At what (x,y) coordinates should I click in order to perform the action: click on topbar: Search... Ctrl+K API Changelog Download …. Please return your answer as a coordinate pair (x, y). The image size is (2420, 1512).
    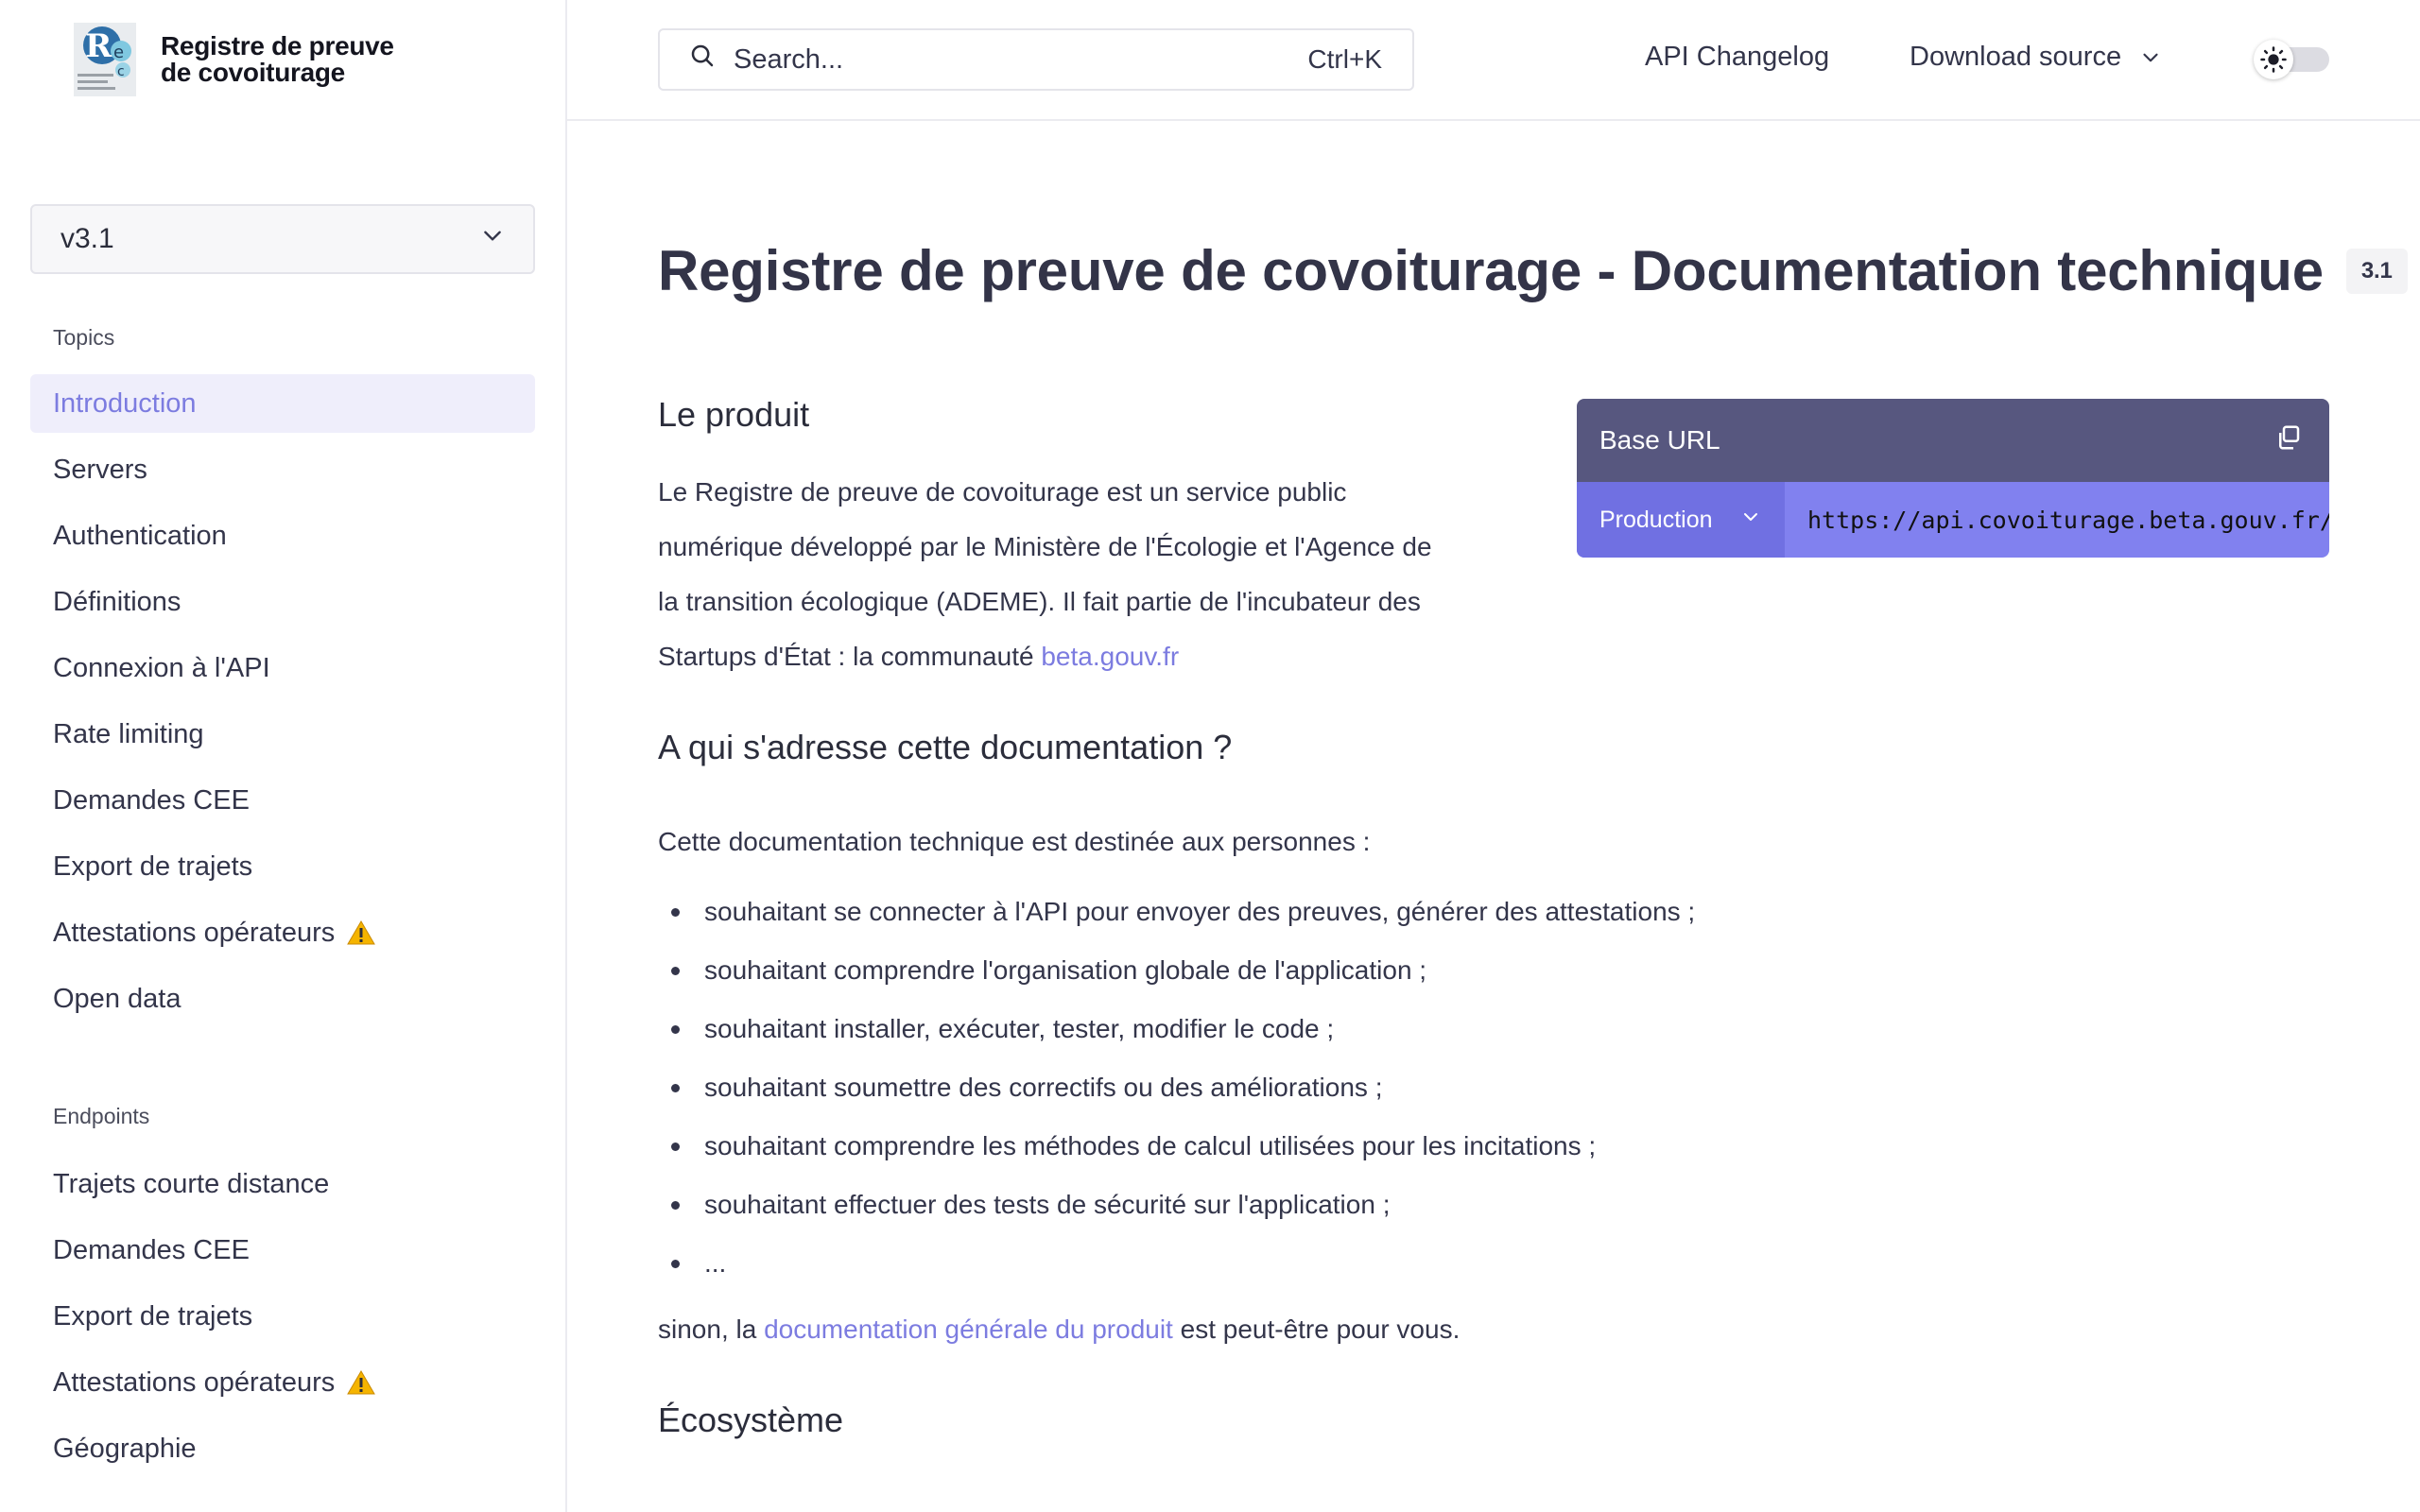
    Looking at the image, I should click on (1494, 60).